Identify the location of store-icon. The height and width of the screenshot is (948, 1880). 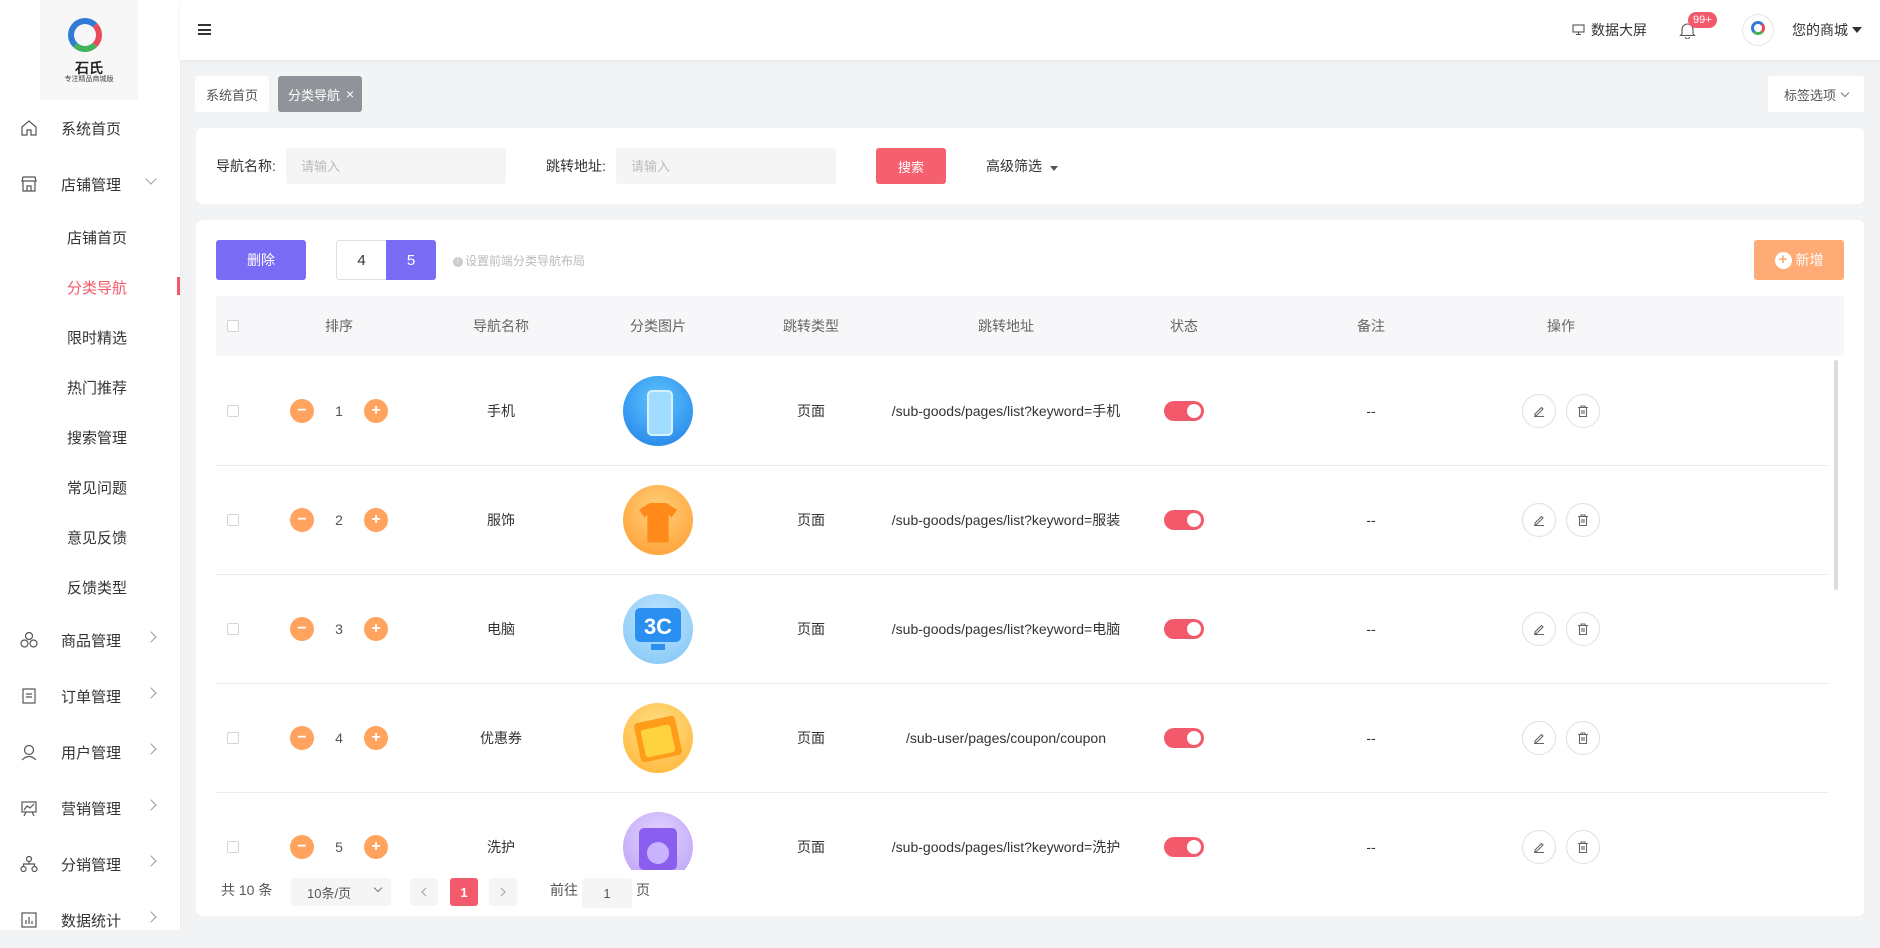
(29, 184).